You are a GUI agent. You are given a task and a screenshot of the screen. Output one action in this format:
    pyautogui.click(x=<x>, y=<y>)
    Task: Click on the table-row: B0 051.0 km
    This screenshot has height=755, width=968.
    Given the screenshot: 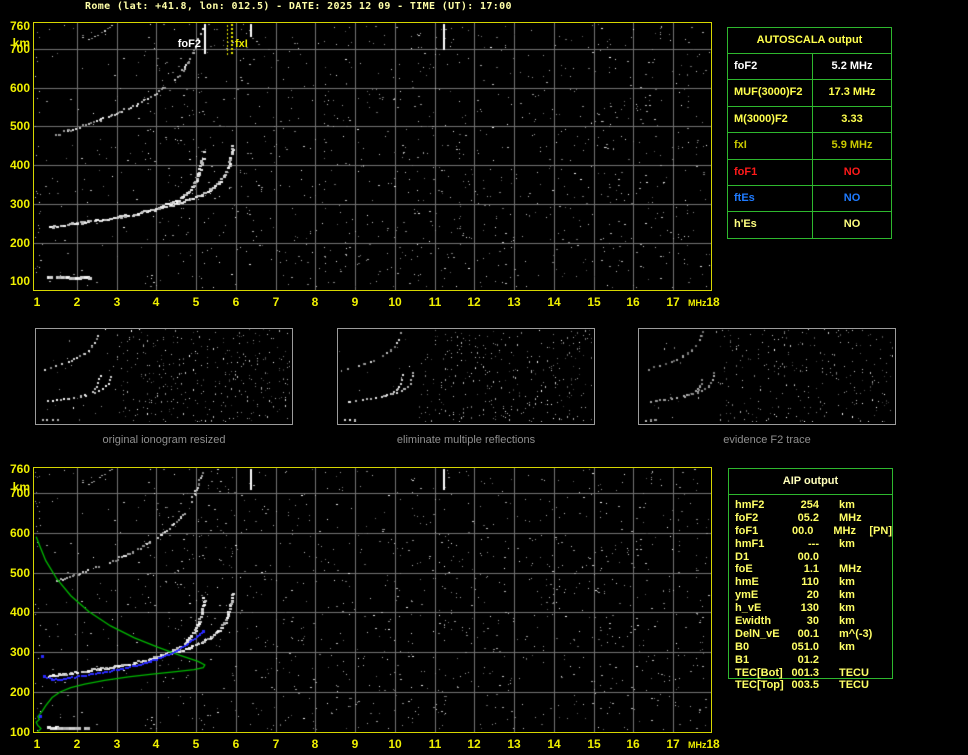 What is the action you would take?
    pyautogui.click(x=813, y=647)
    